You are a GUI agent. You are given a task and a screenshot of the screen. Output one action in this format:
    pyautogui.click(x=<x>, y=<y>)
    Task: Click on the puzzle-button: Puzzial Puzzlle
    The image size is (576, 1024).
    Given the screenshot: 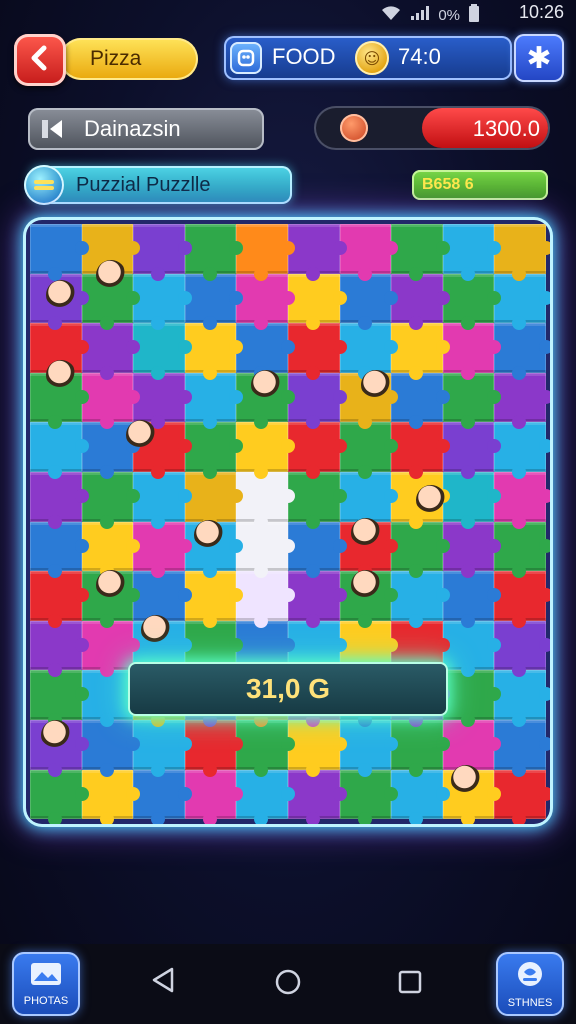 What is the action you would take?
    pyautogui.click(x=158, y=185)
    